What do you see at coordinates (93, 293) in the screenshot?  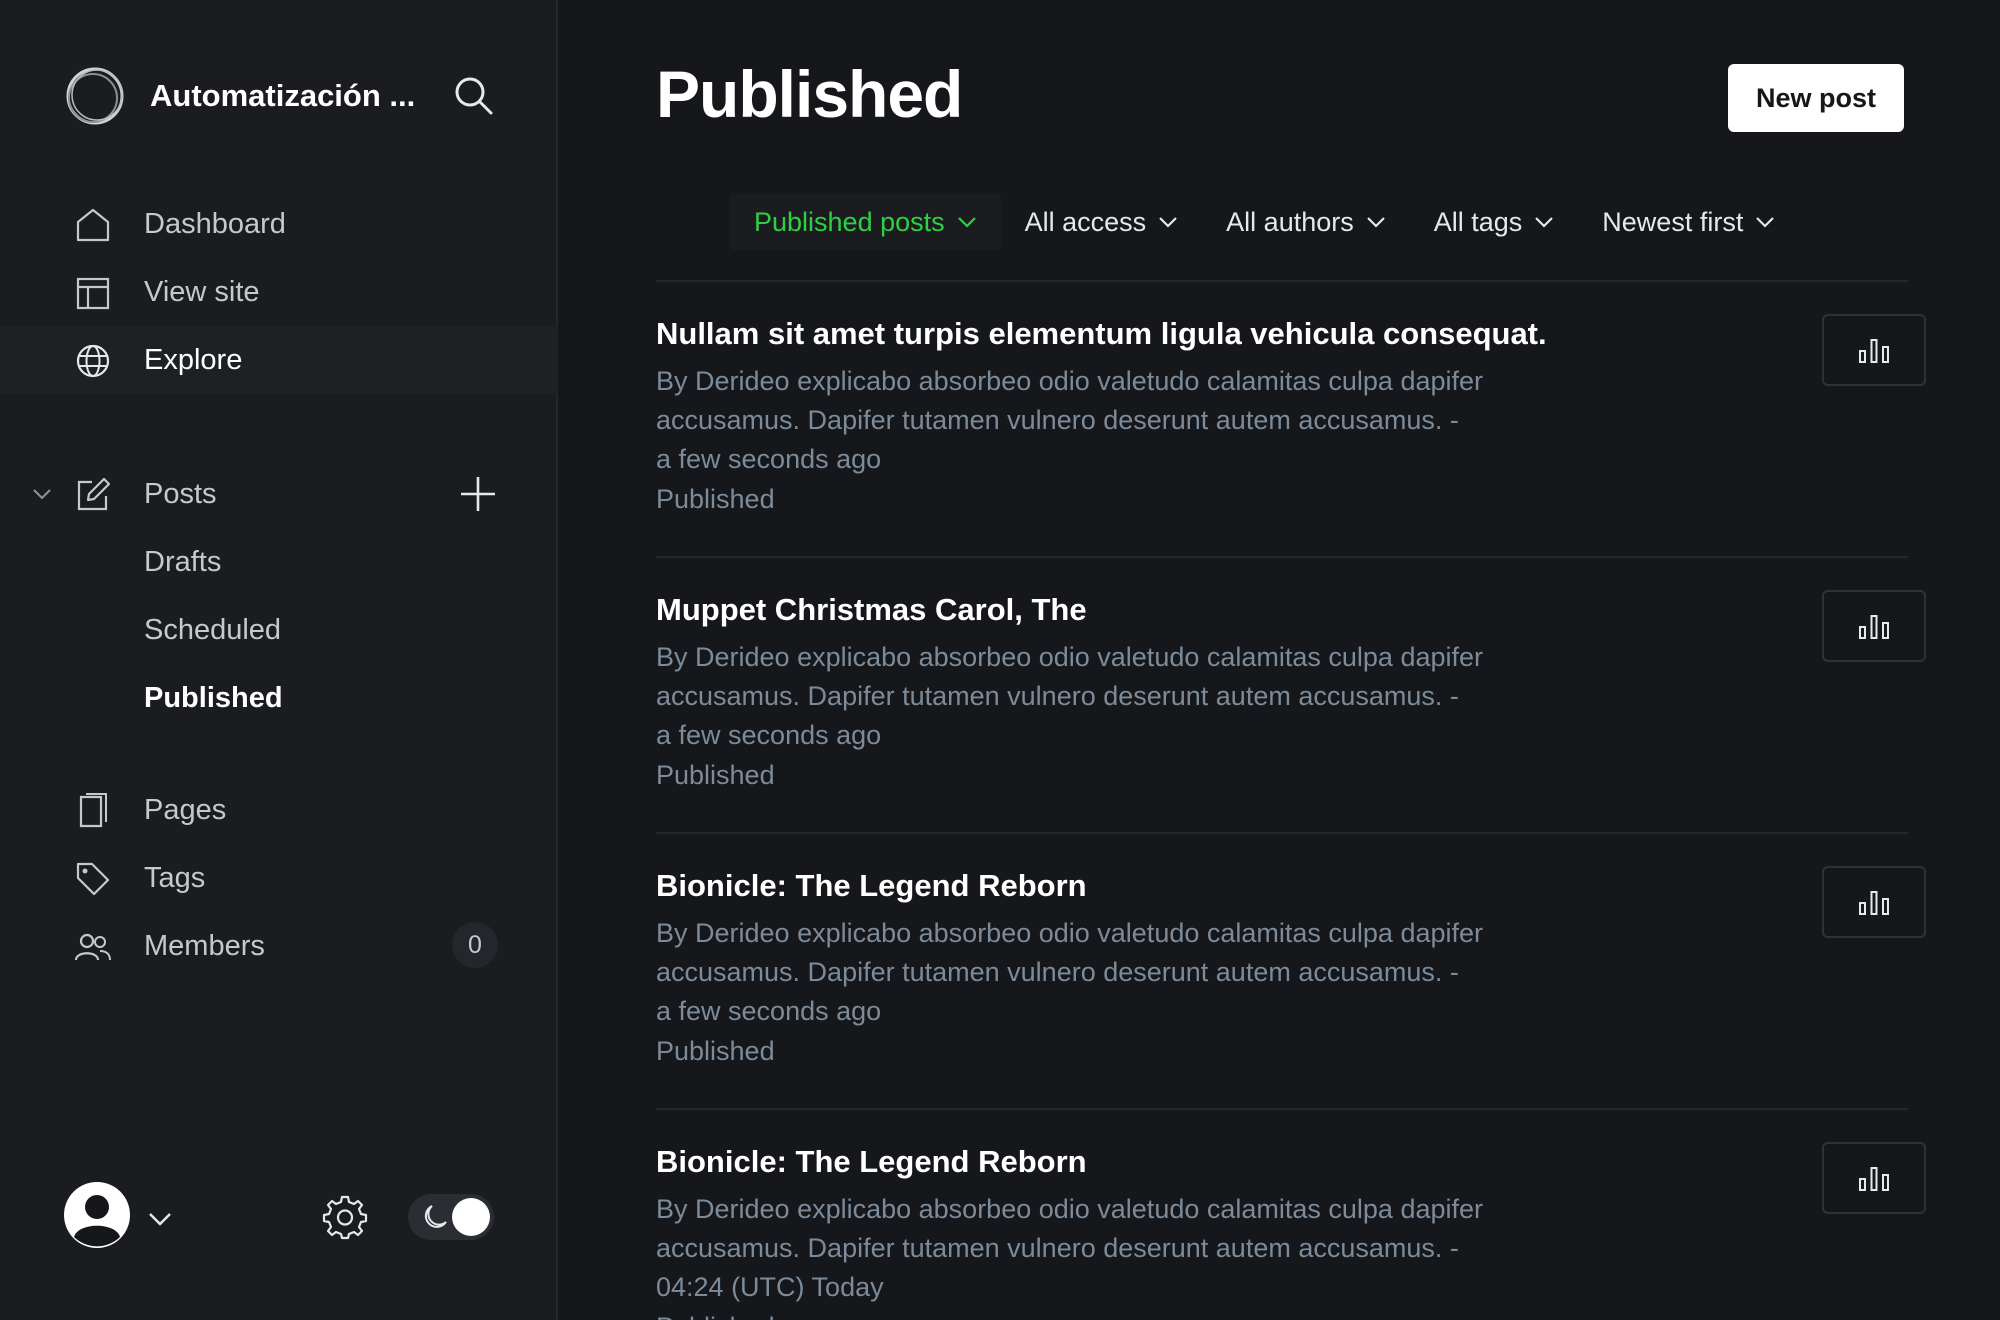 I see `layout-icon` at bounding box center [93, 293].